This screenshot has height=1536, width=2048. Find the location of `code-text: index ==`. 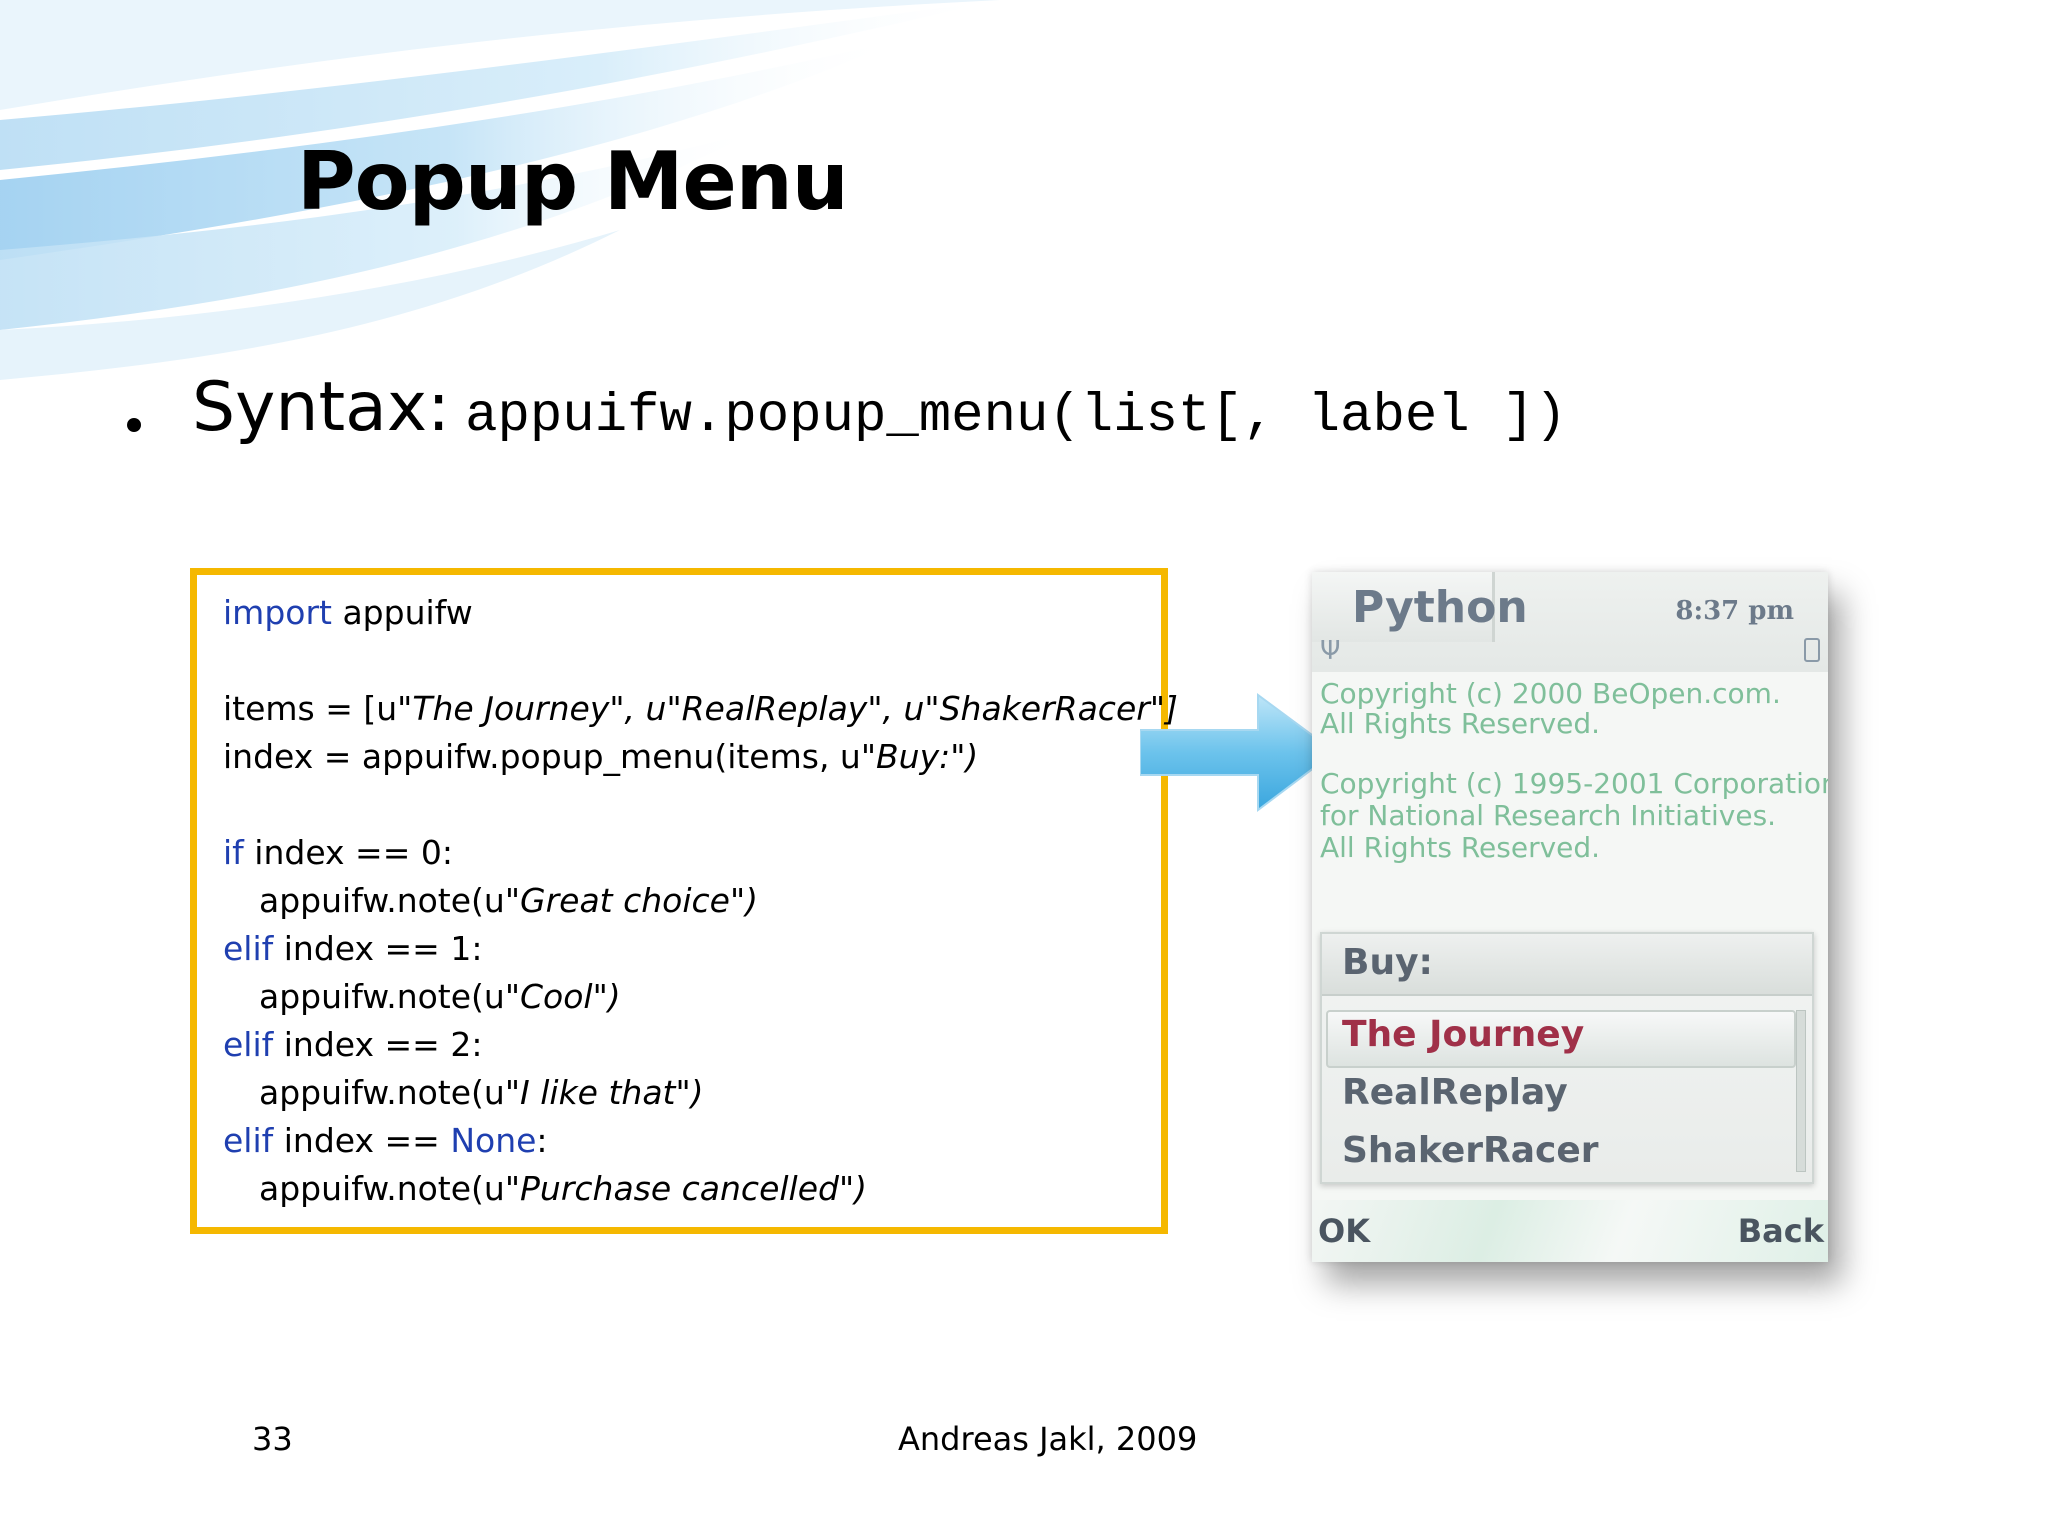

code-text: index == is located at coordinates (362, 1140).